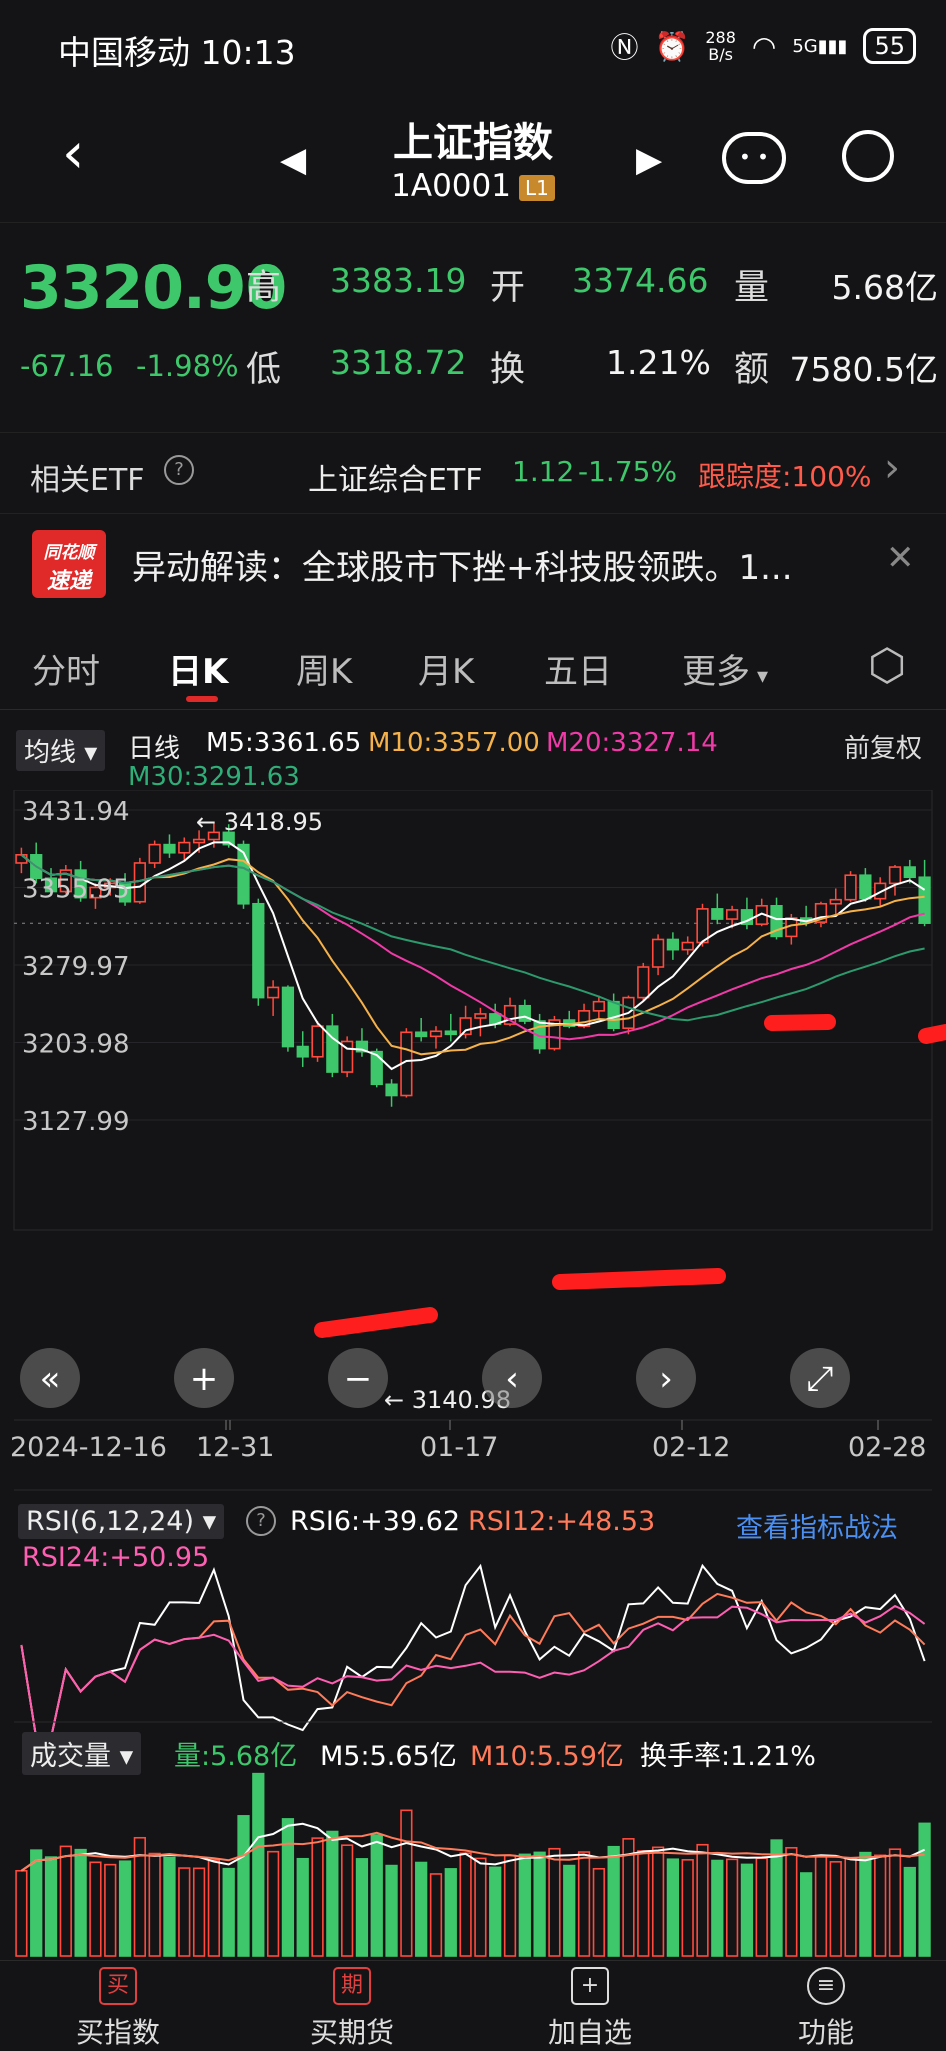  Describe the element at coordinates (764, 46) in the screenshot. I see `wifi-icon: ◠` at that location.